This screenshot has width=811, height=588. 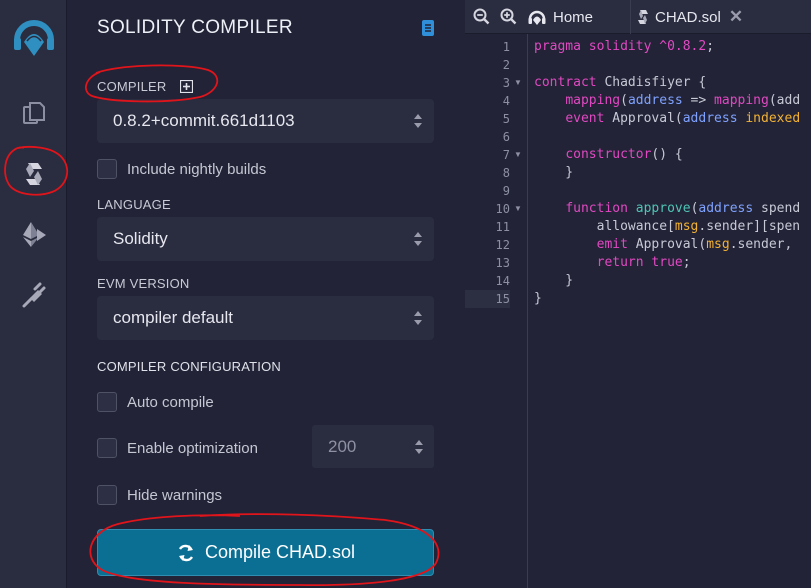 What do you see at coordinates (502, 263) in the screenshot?
I see `line-number: 13` at bounding box center [502, 263].